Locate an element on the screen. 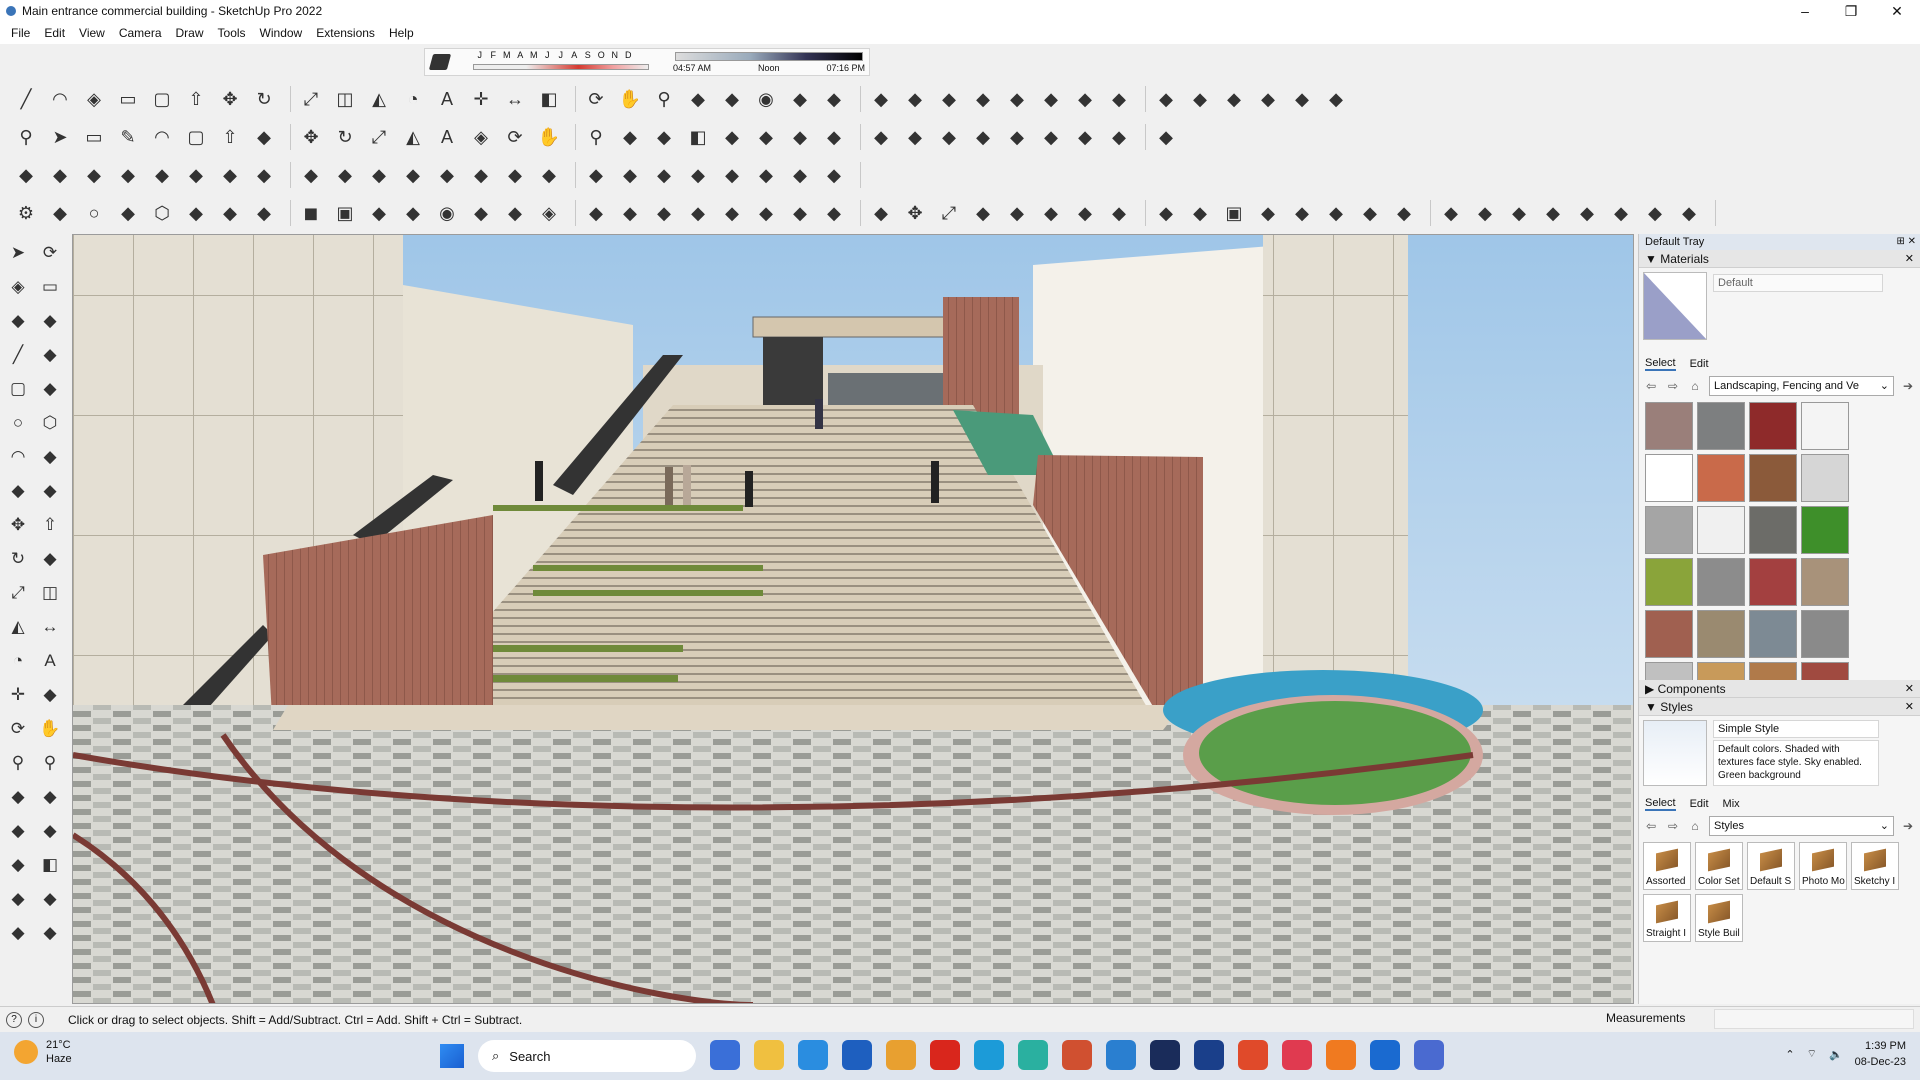 This screenshot has height=1080, width=1920. layer-icon: ◆ is located at coordinates (596, 213).